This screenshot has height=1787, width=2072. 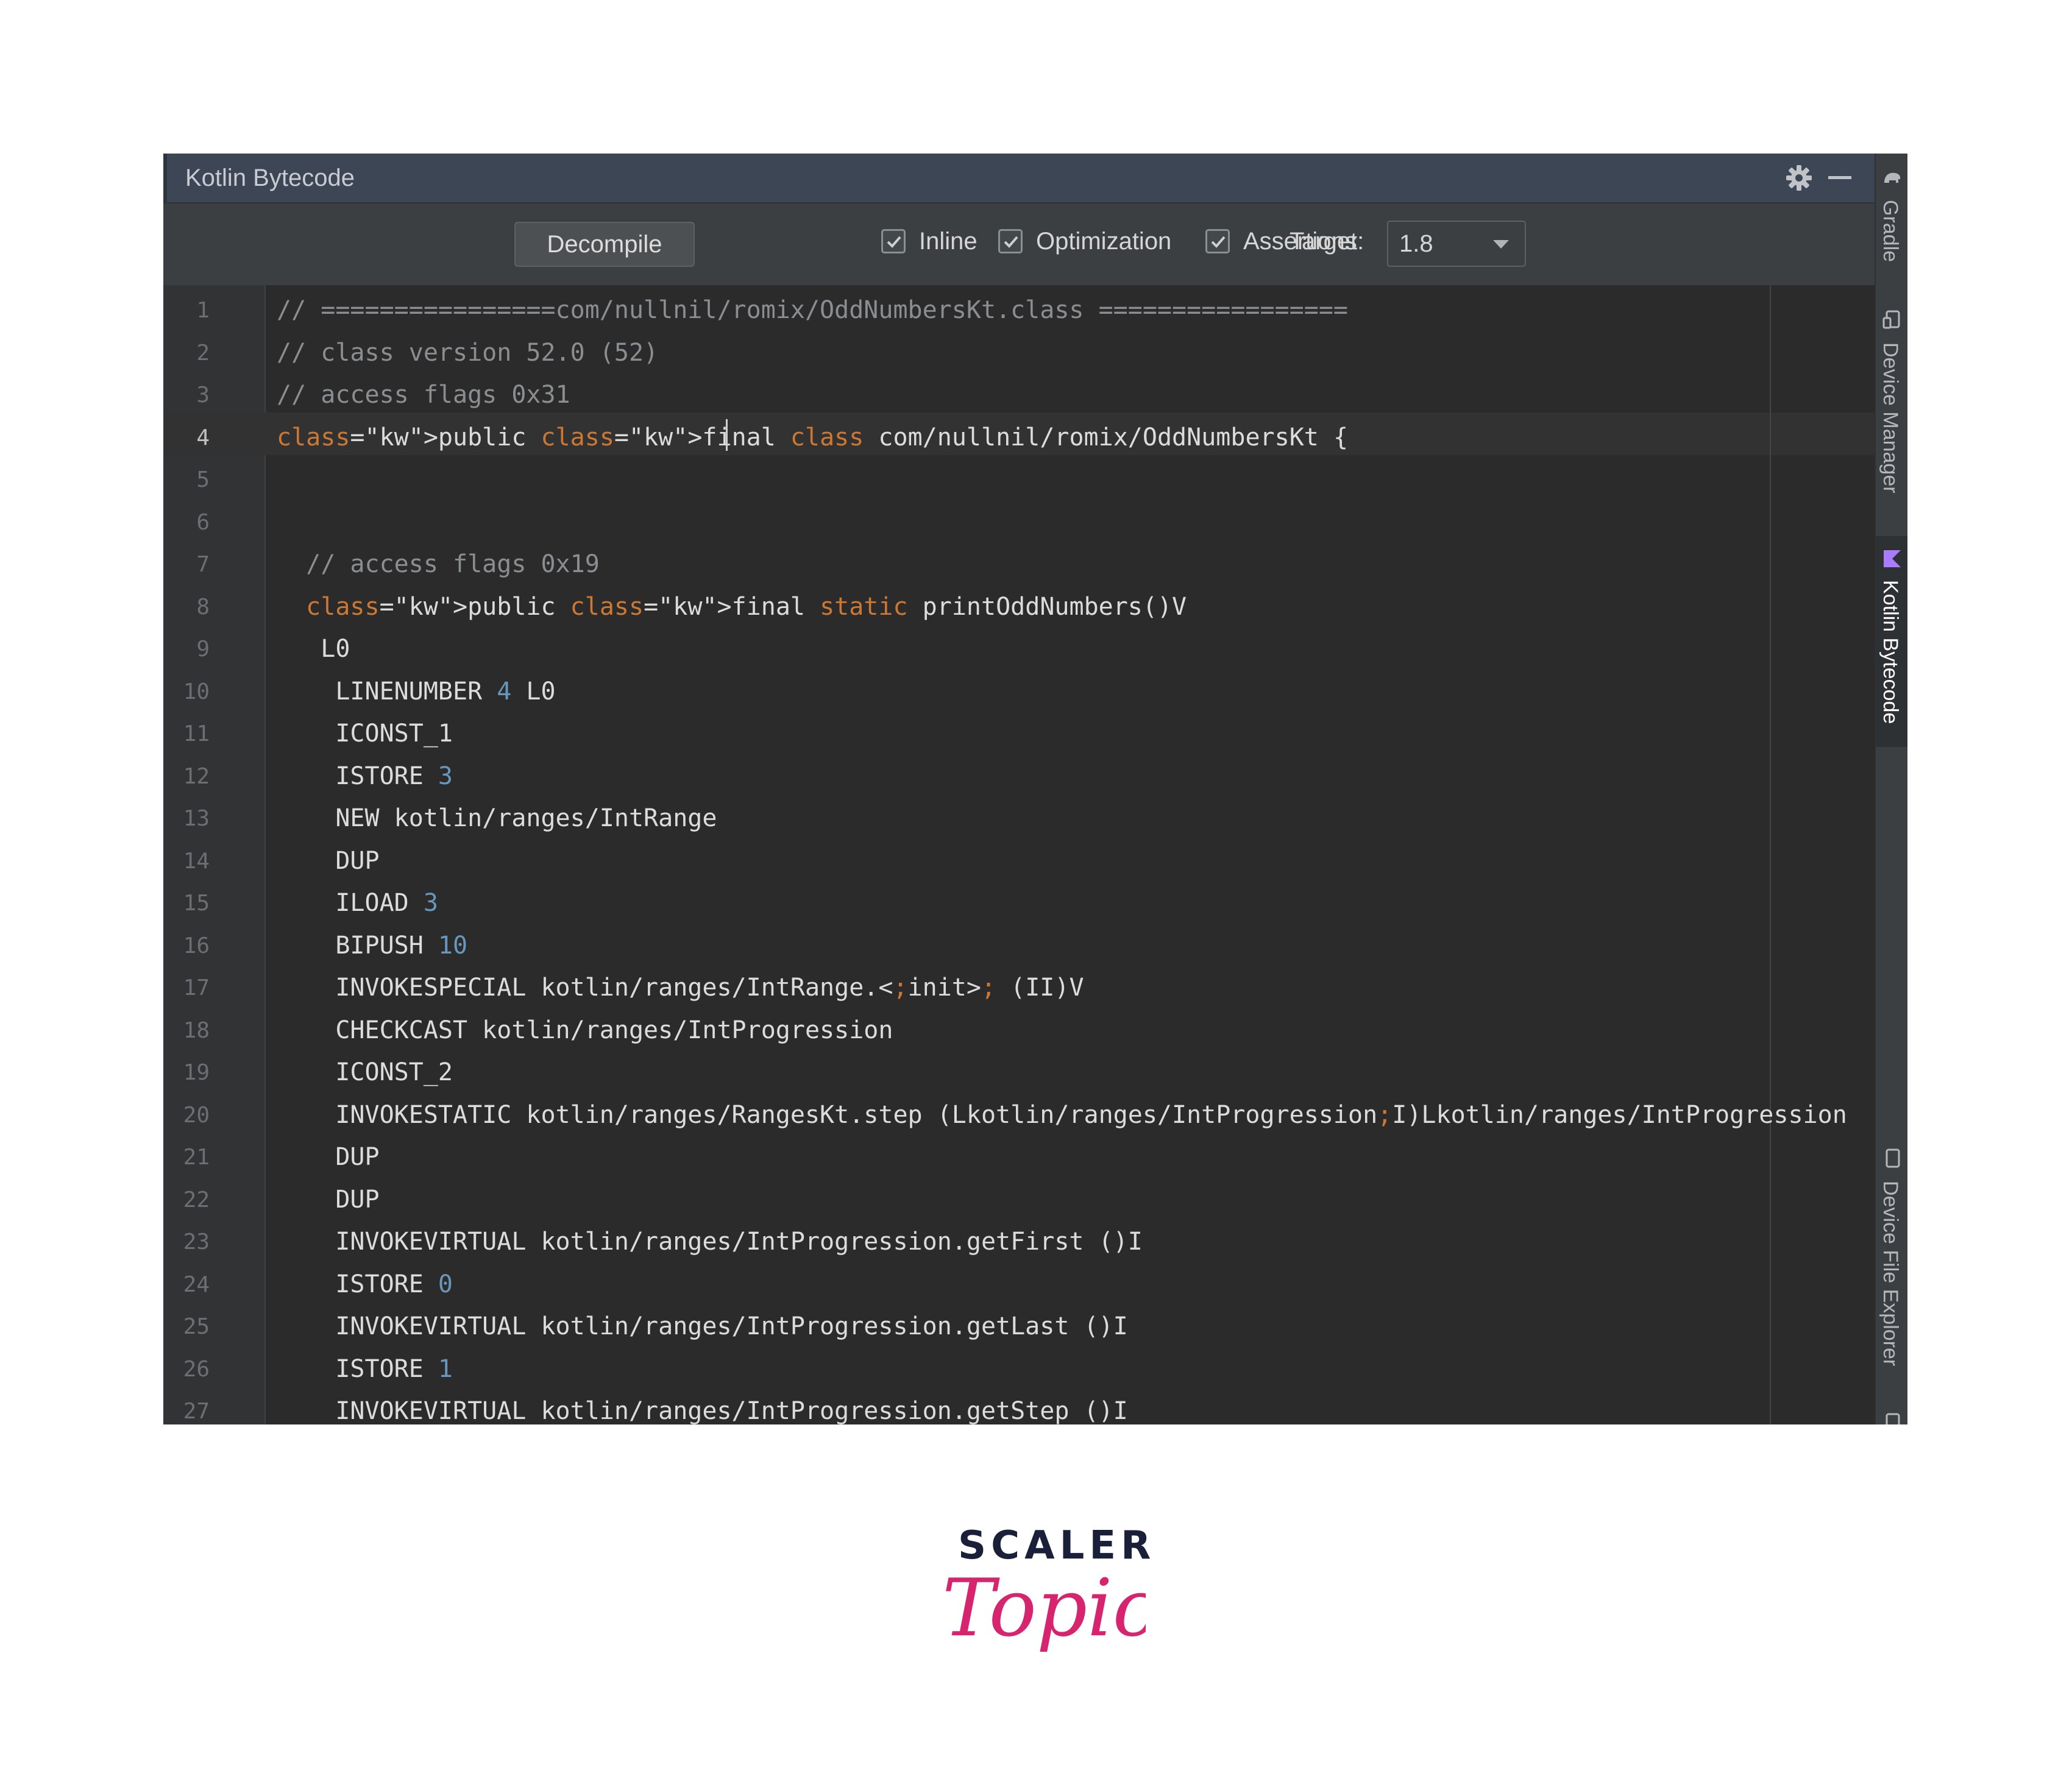 I want to click on line-number: 27, so click(x=196, y=1411).